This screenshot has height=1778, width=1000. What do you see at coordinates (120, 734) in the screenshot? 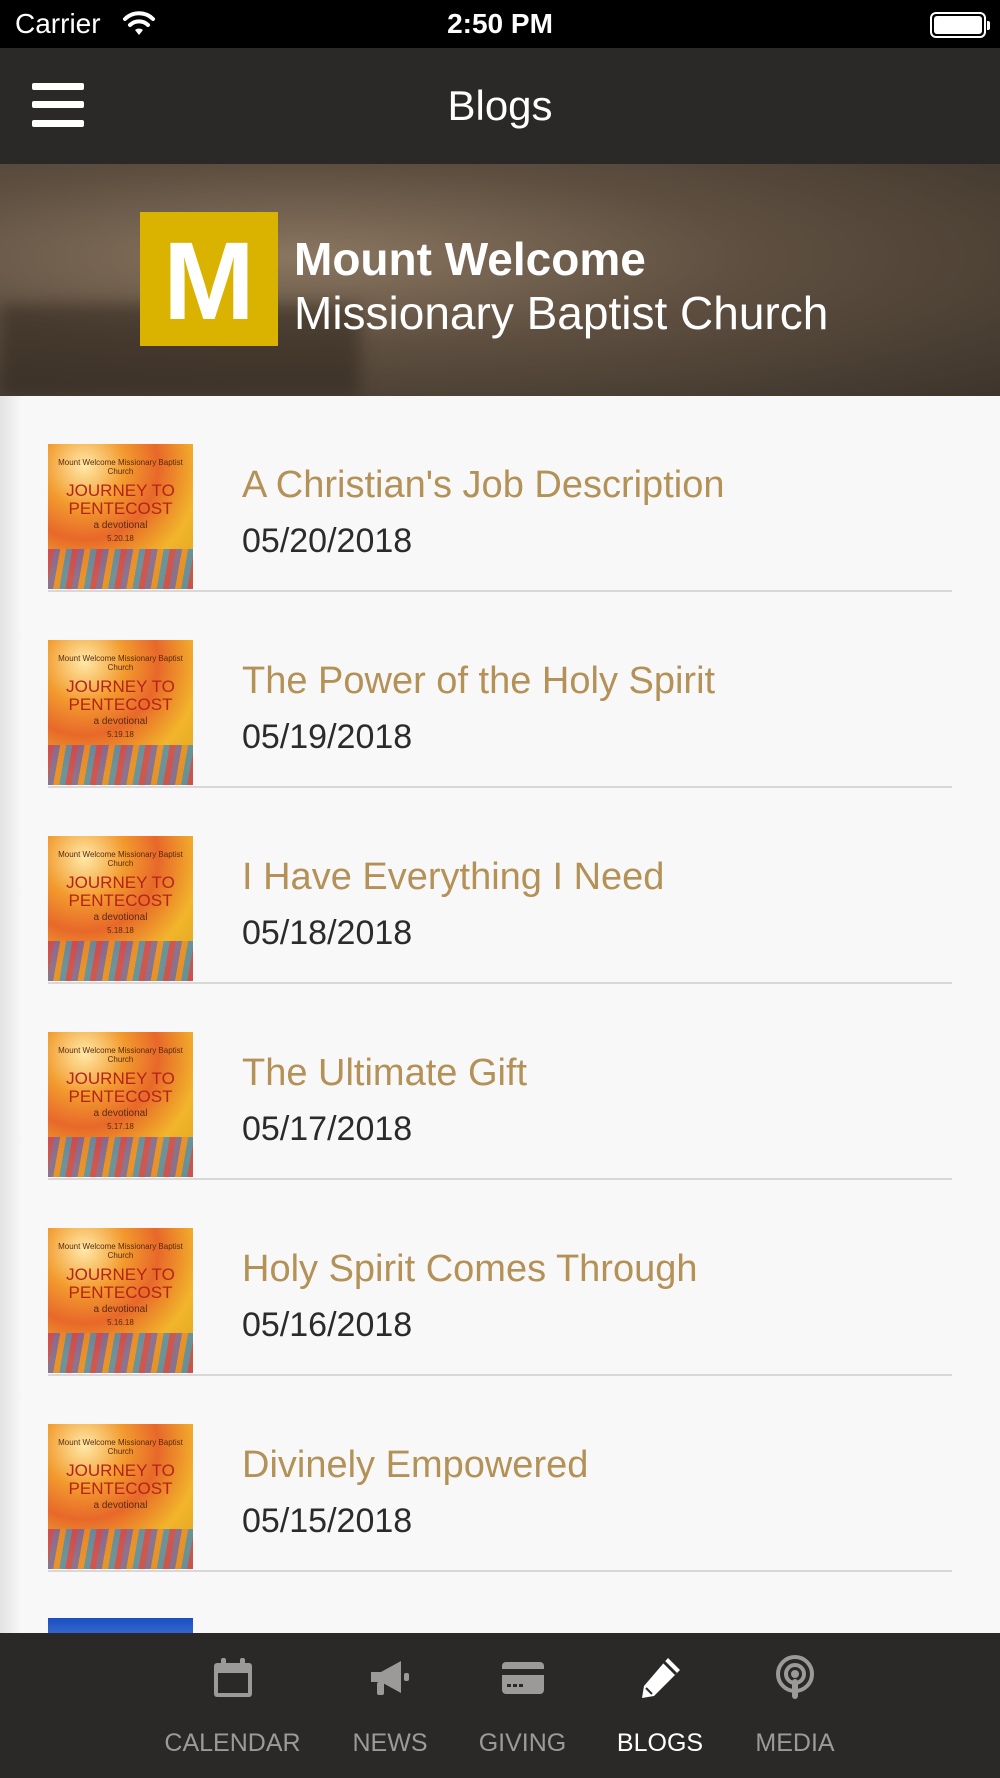
I see `thumbnail-date: 5.19.18` at bounding box center [120, 734].